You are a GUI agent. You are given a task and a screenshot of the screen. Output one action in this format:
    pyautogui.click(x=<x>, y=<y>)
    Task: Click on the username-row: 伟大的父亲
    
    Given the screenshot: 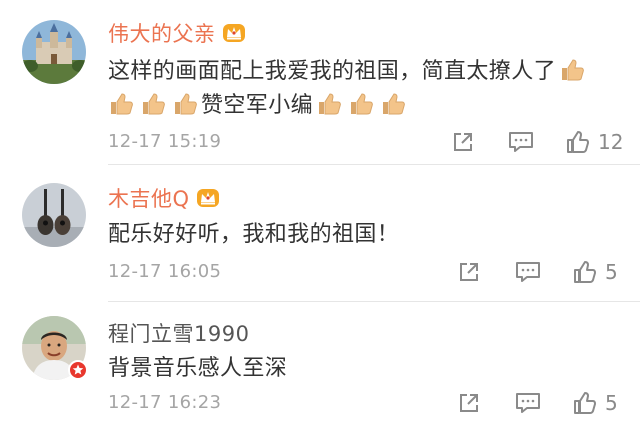 What is the action you would take?
    pyautogui.click(x=177, y=33)
    